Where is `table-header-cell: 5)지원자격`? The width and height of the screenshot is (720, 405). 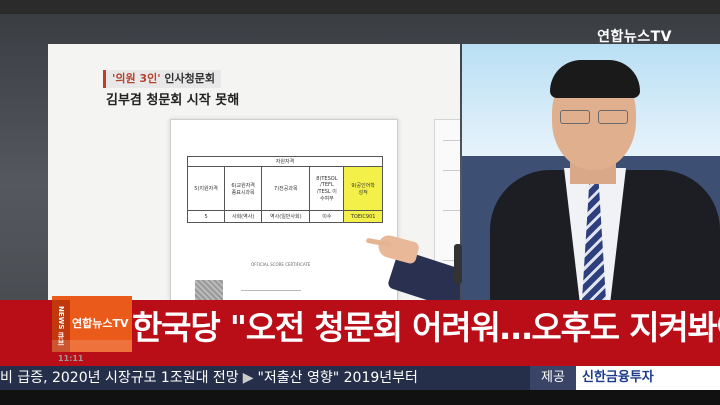
table-header-cell: 5)지원자격 is located at coordinates (206, 188).